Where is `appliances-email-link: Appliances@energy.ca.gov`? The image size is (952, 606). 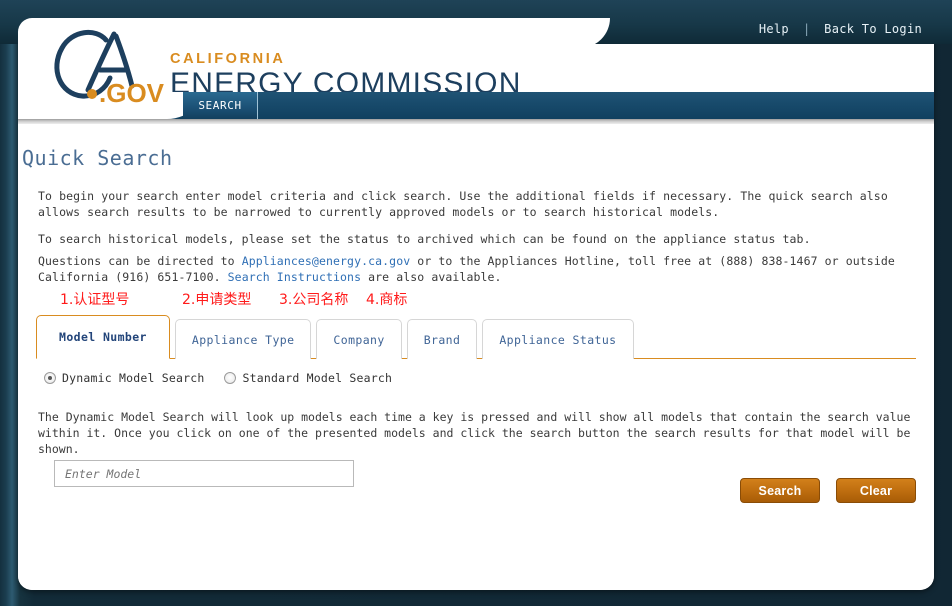
appliances-email-link: Appliances@energy.ca.gov is located at coordinates (326, 261).